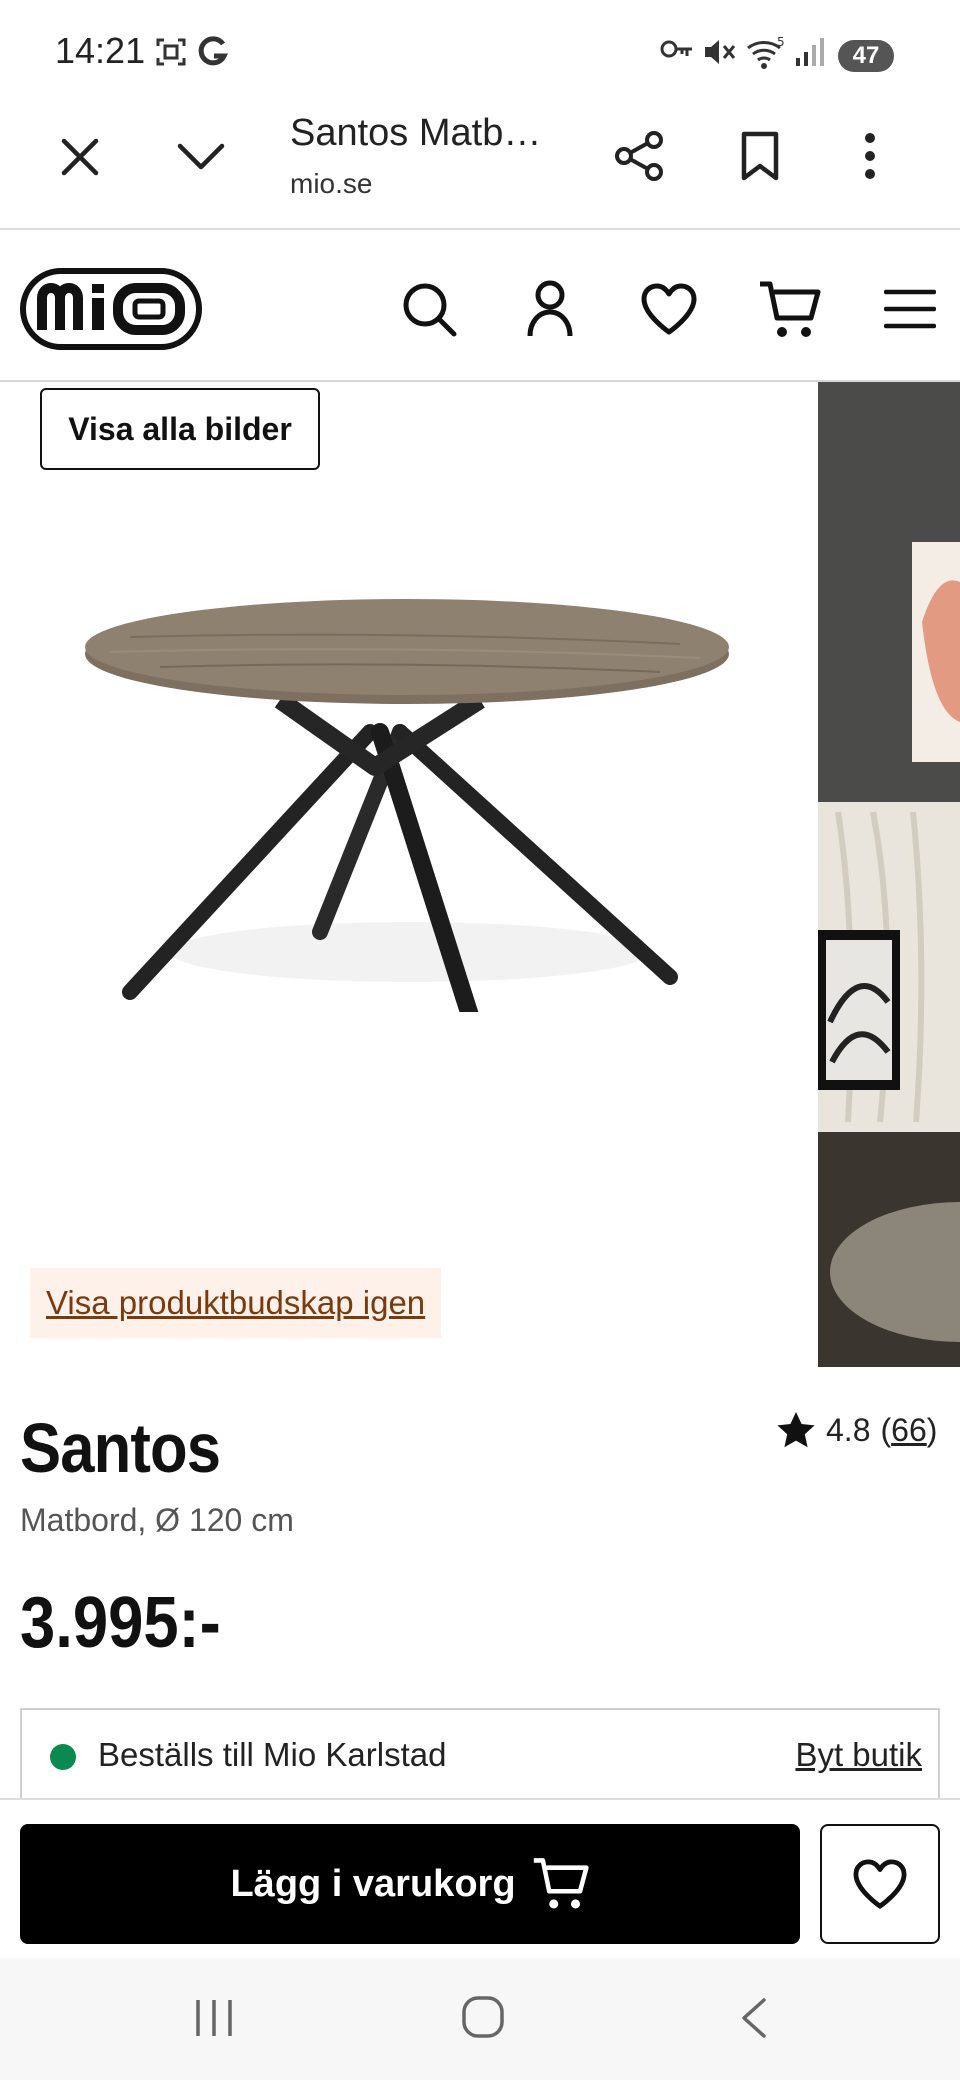 The width and height of the screenshot is (960, 2080). I want to click on add-to-cart-button: Lägg i varukorg, so click(410, 1884).